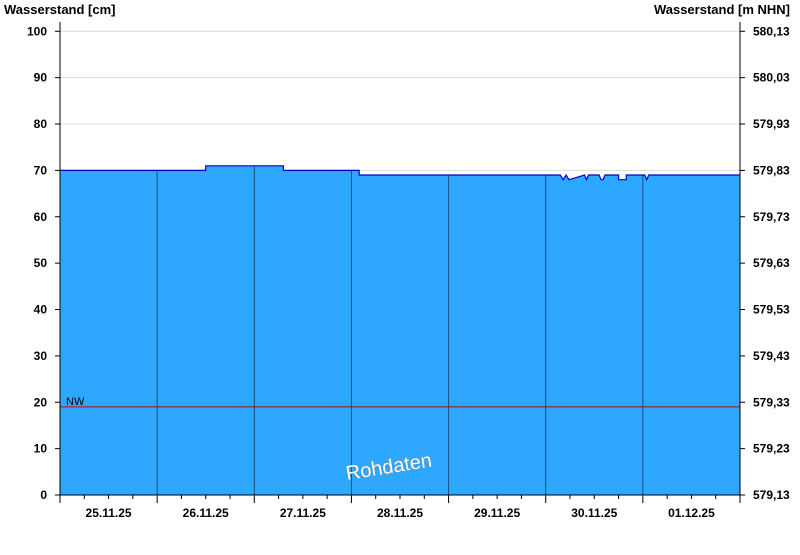  I want to click on x-tick-label: 25.11.25, so click(109, 513).